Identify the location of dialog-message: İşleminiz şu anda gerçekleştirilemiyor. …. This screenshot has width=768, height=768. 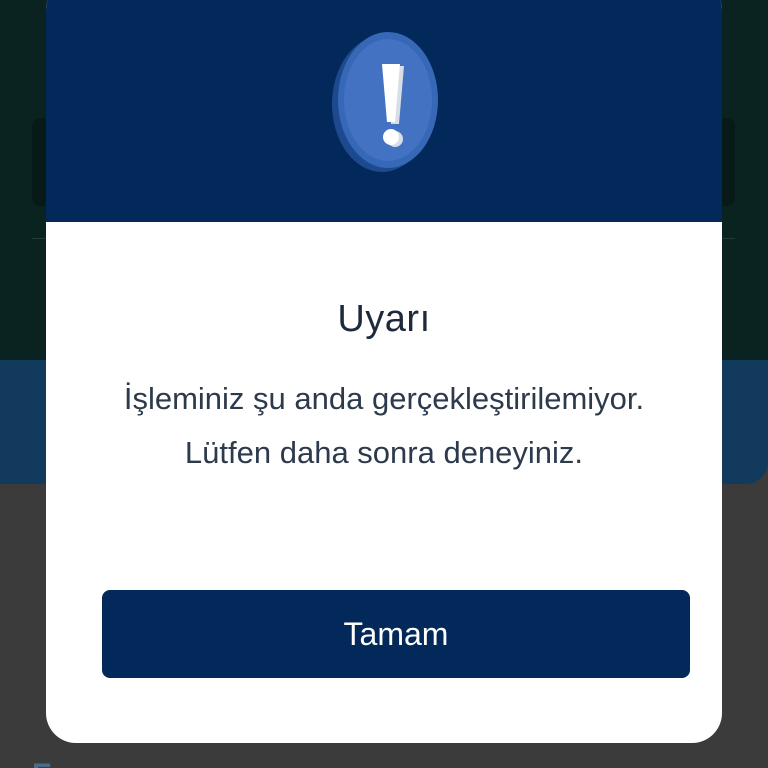
(384, 425).